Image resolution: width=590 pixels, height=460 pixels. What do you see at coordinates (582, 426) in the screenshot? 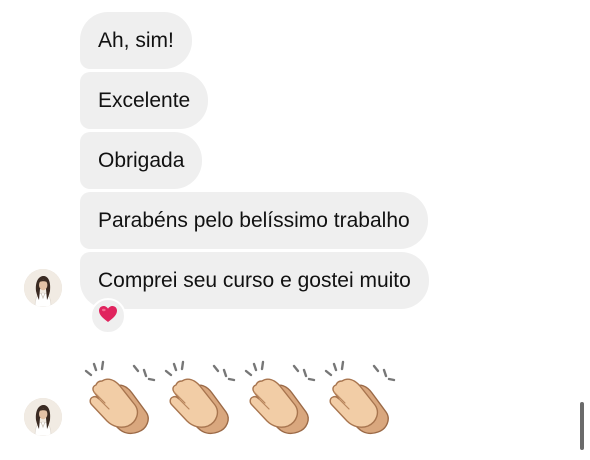
I see `scrollbar` at bounding box center [582, 426].